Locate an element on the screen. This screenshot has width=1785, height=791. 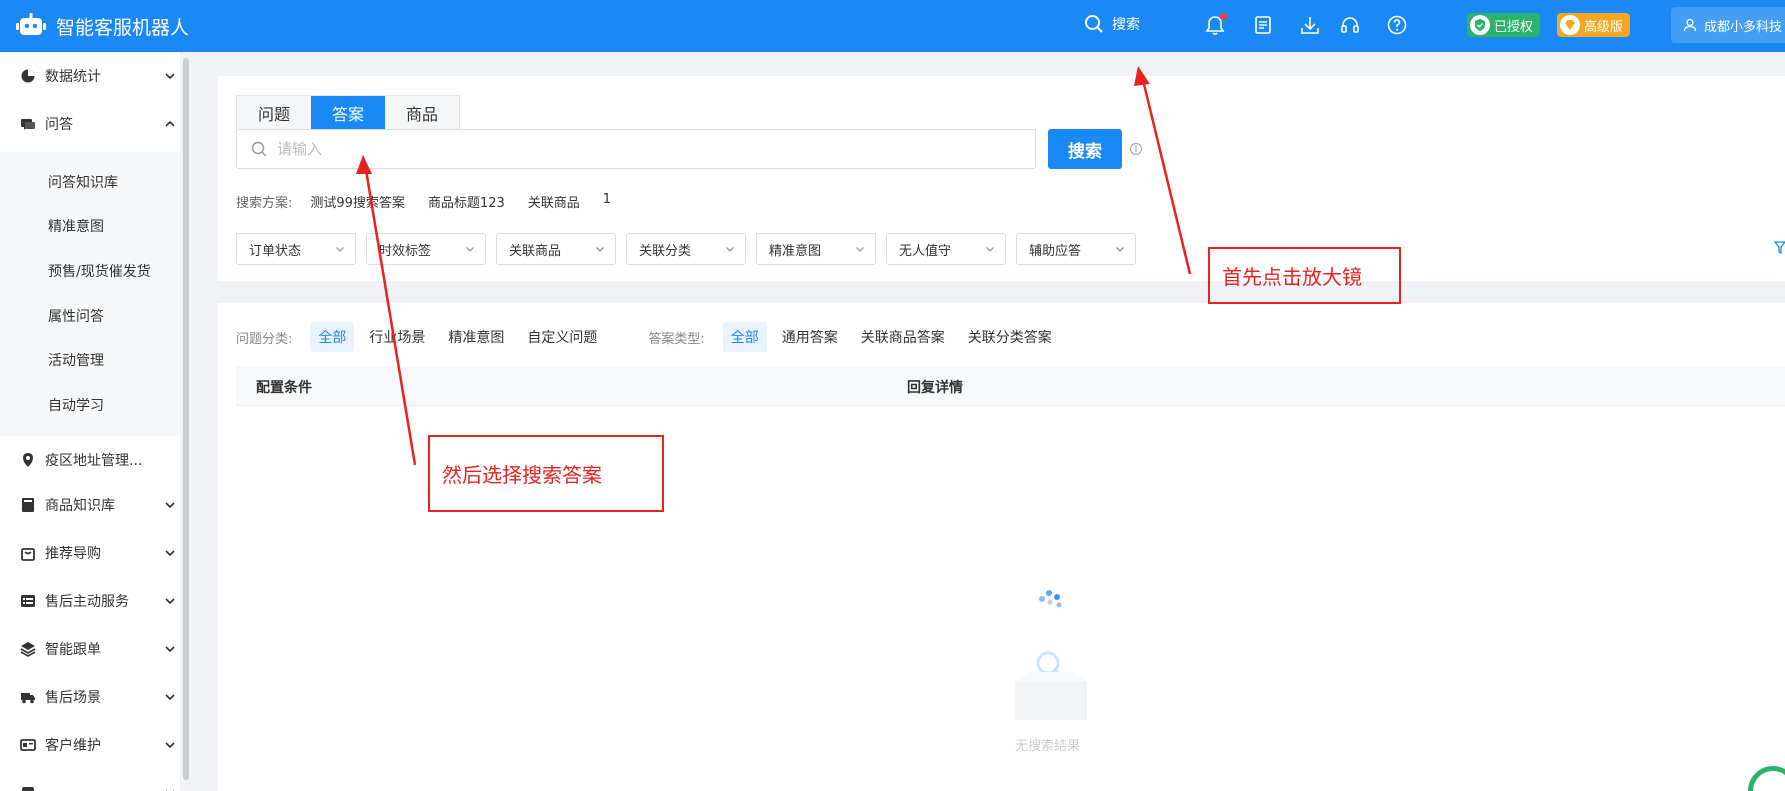
annotation-callout-step2: 然后选择搜索答案 is located at coordinates (546, 473).